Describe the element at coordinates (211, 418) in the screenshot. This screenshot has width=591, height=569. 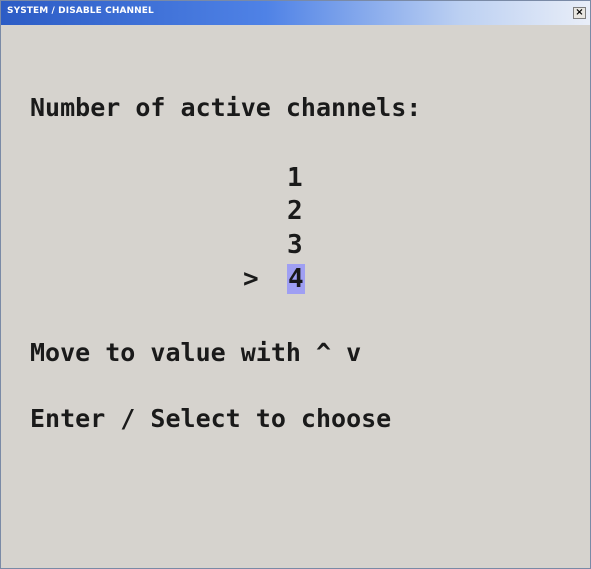
I see `select-hint: Enter / Select to choose` at that location.